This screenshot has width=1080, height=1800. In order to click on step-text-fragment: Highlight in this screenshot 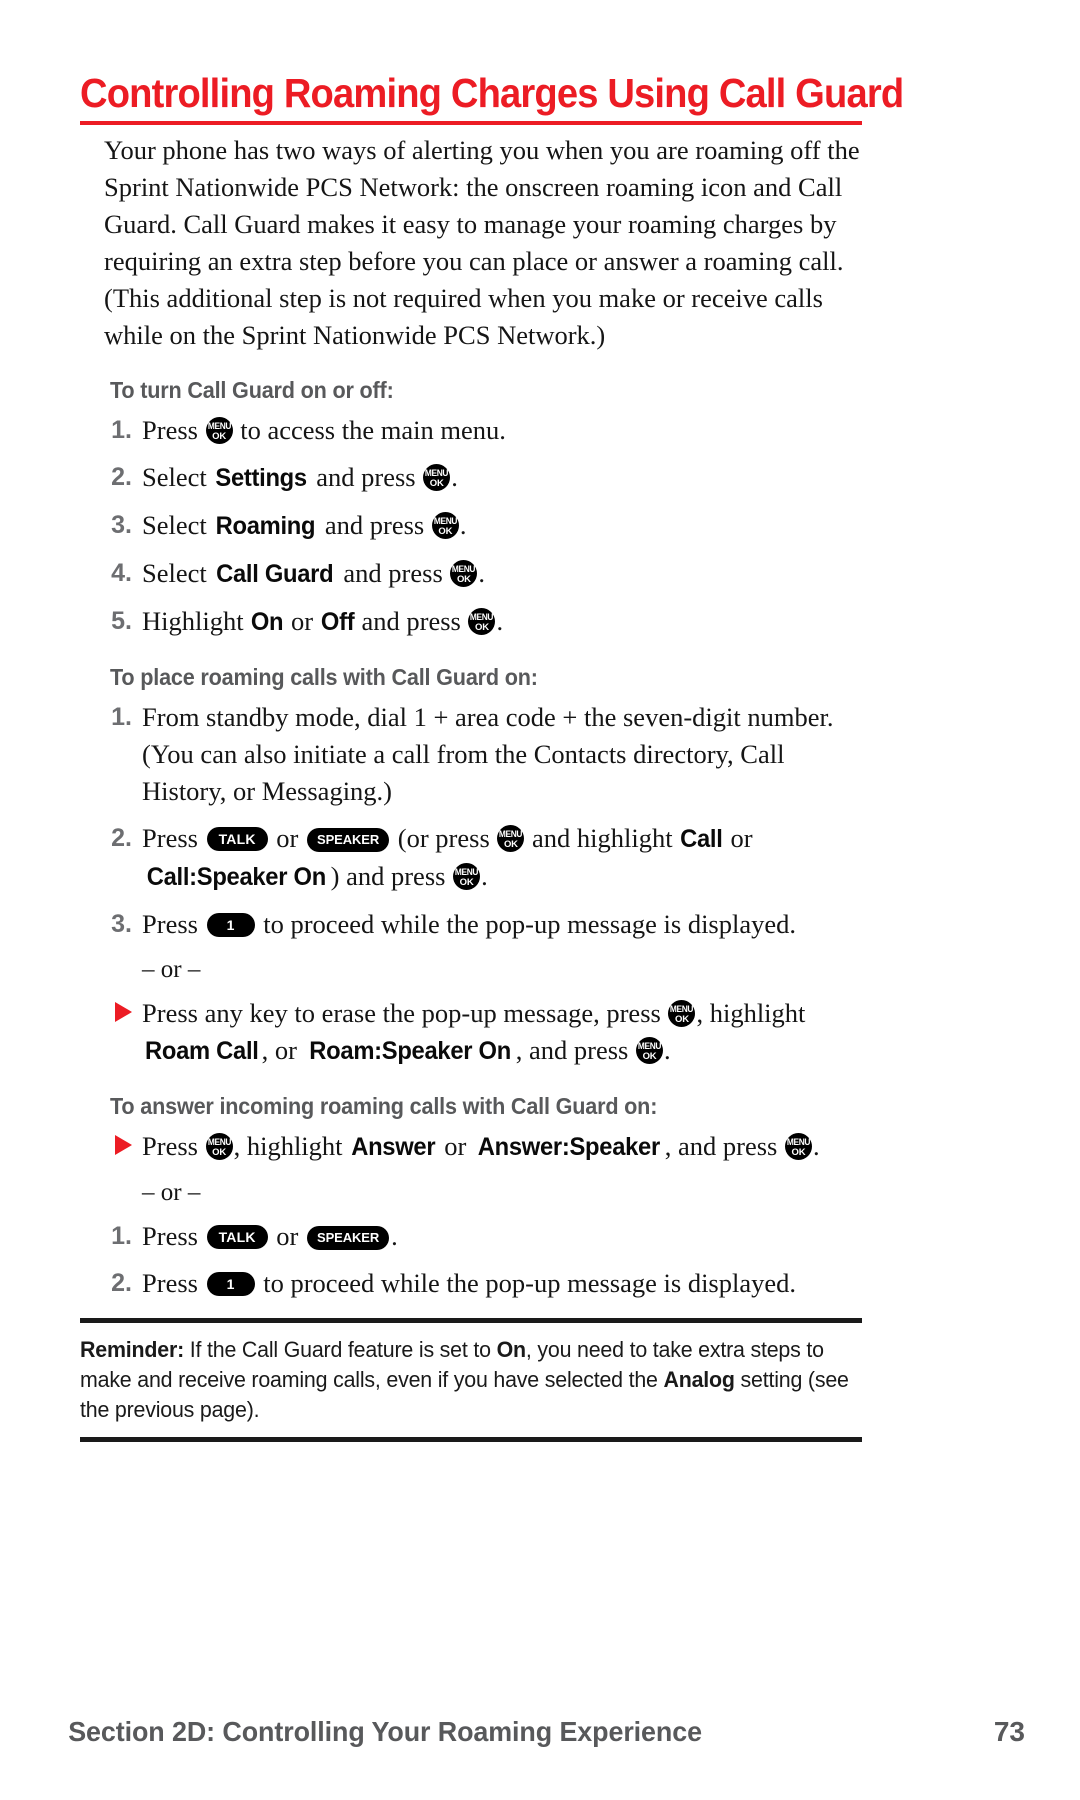, I will do `click(196, 621)`.